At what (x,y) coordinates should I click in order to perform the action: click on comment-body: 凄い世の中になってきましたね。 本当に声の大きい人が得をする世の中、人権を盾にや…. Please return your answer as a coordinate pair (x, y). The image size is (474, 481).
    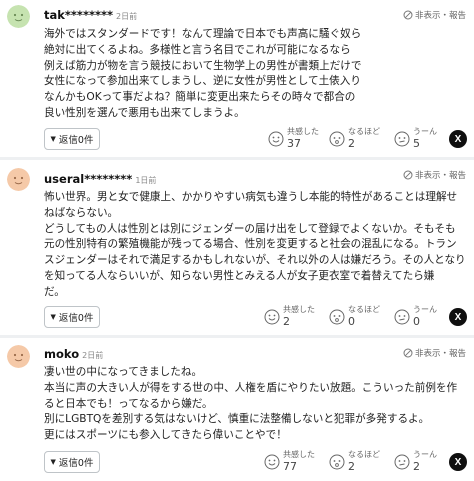
    Looking at the image, I should click on (255, 404).